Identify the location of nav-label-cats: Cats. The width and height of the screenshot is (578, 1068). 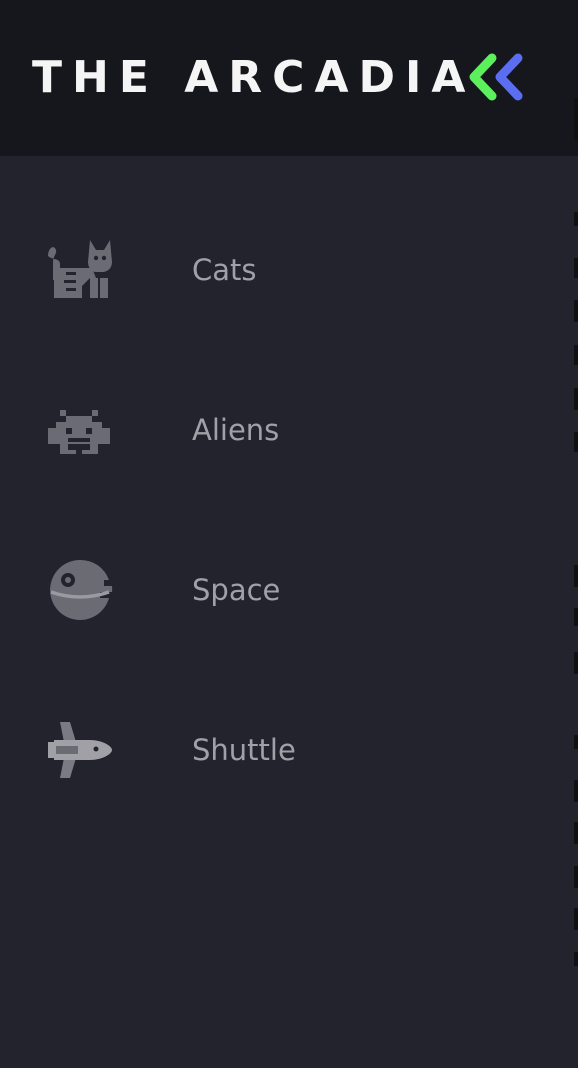
(224, 270).